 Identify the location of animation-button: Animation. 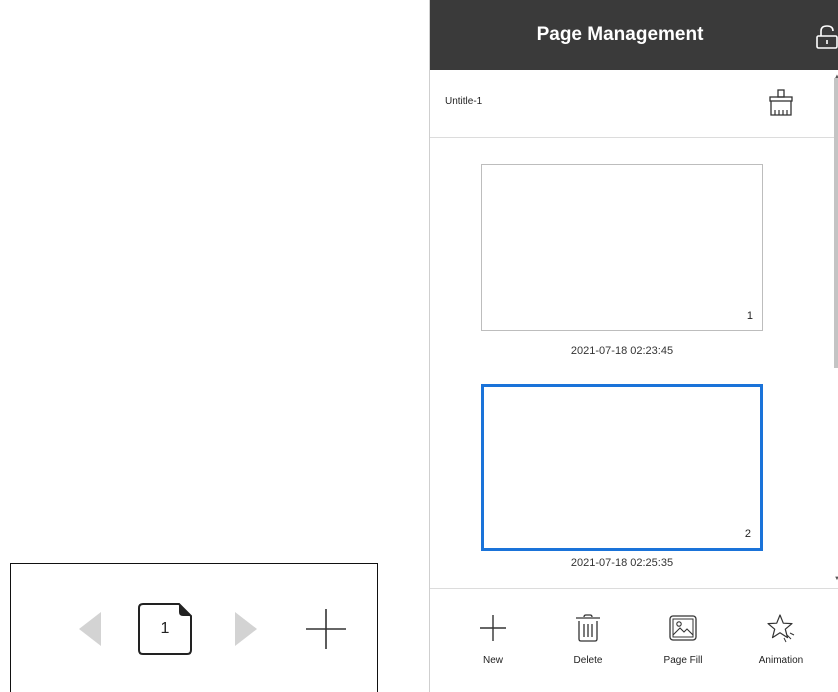
(781, 640).